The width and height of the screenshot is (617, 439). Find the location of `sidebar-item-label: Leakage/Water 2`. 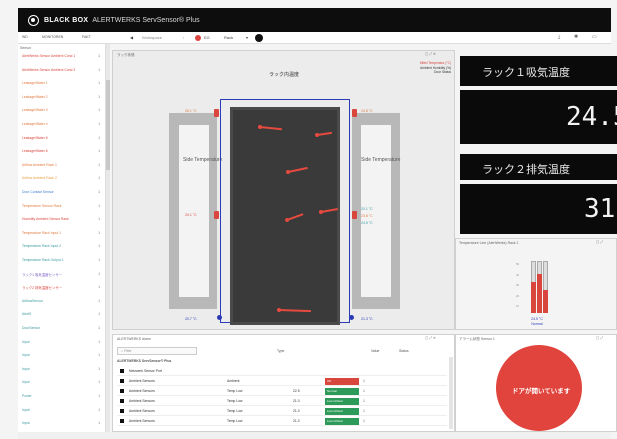

sidebar-item-label: Leakage/Water 2 is located at coordinates (35, 96).